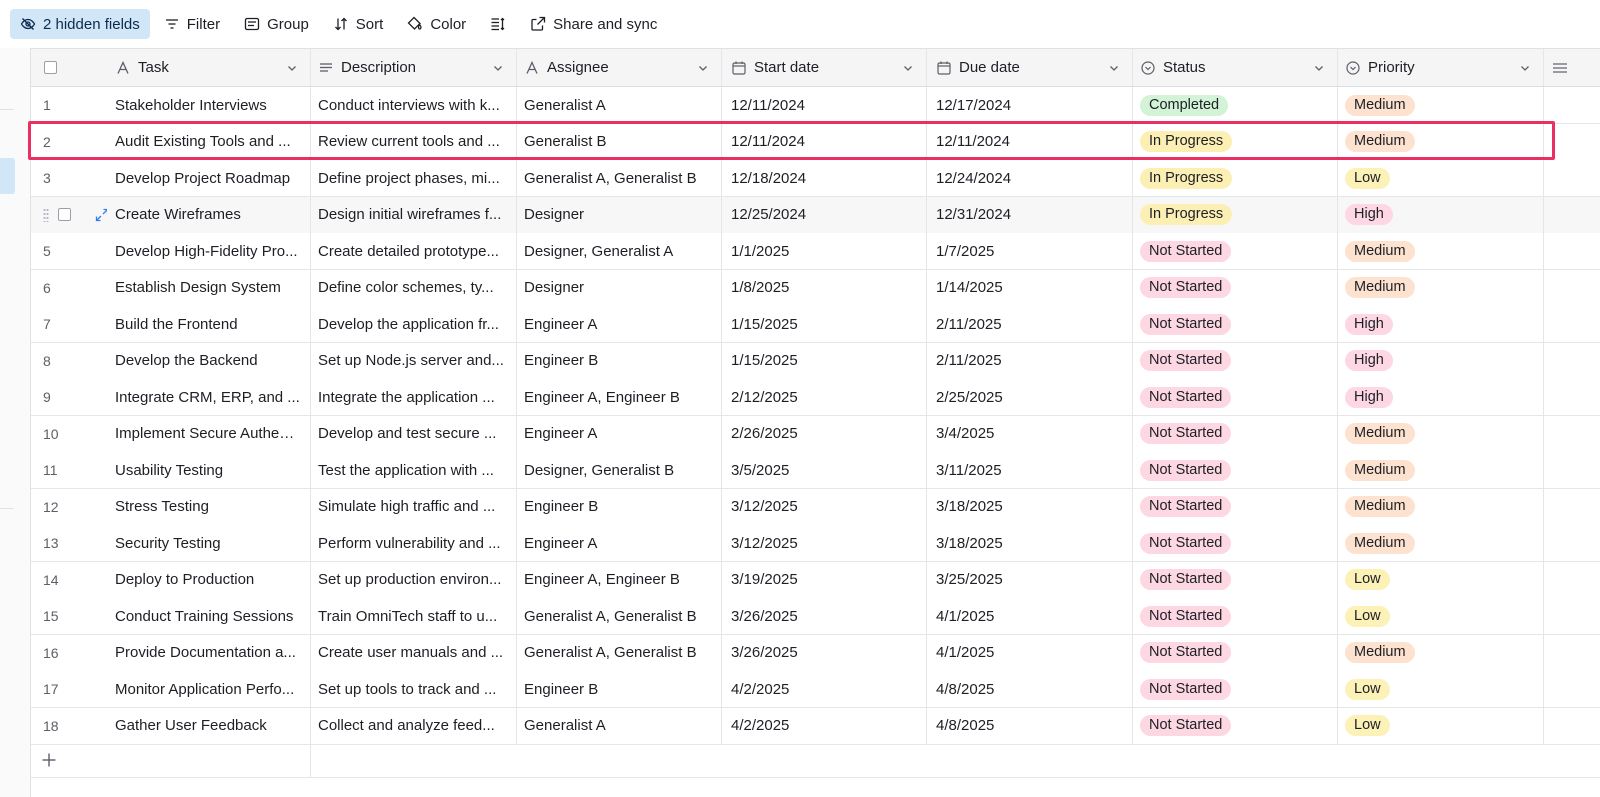  I want to click on due-date-cell: 3/25/2025, so click(1030, 579).